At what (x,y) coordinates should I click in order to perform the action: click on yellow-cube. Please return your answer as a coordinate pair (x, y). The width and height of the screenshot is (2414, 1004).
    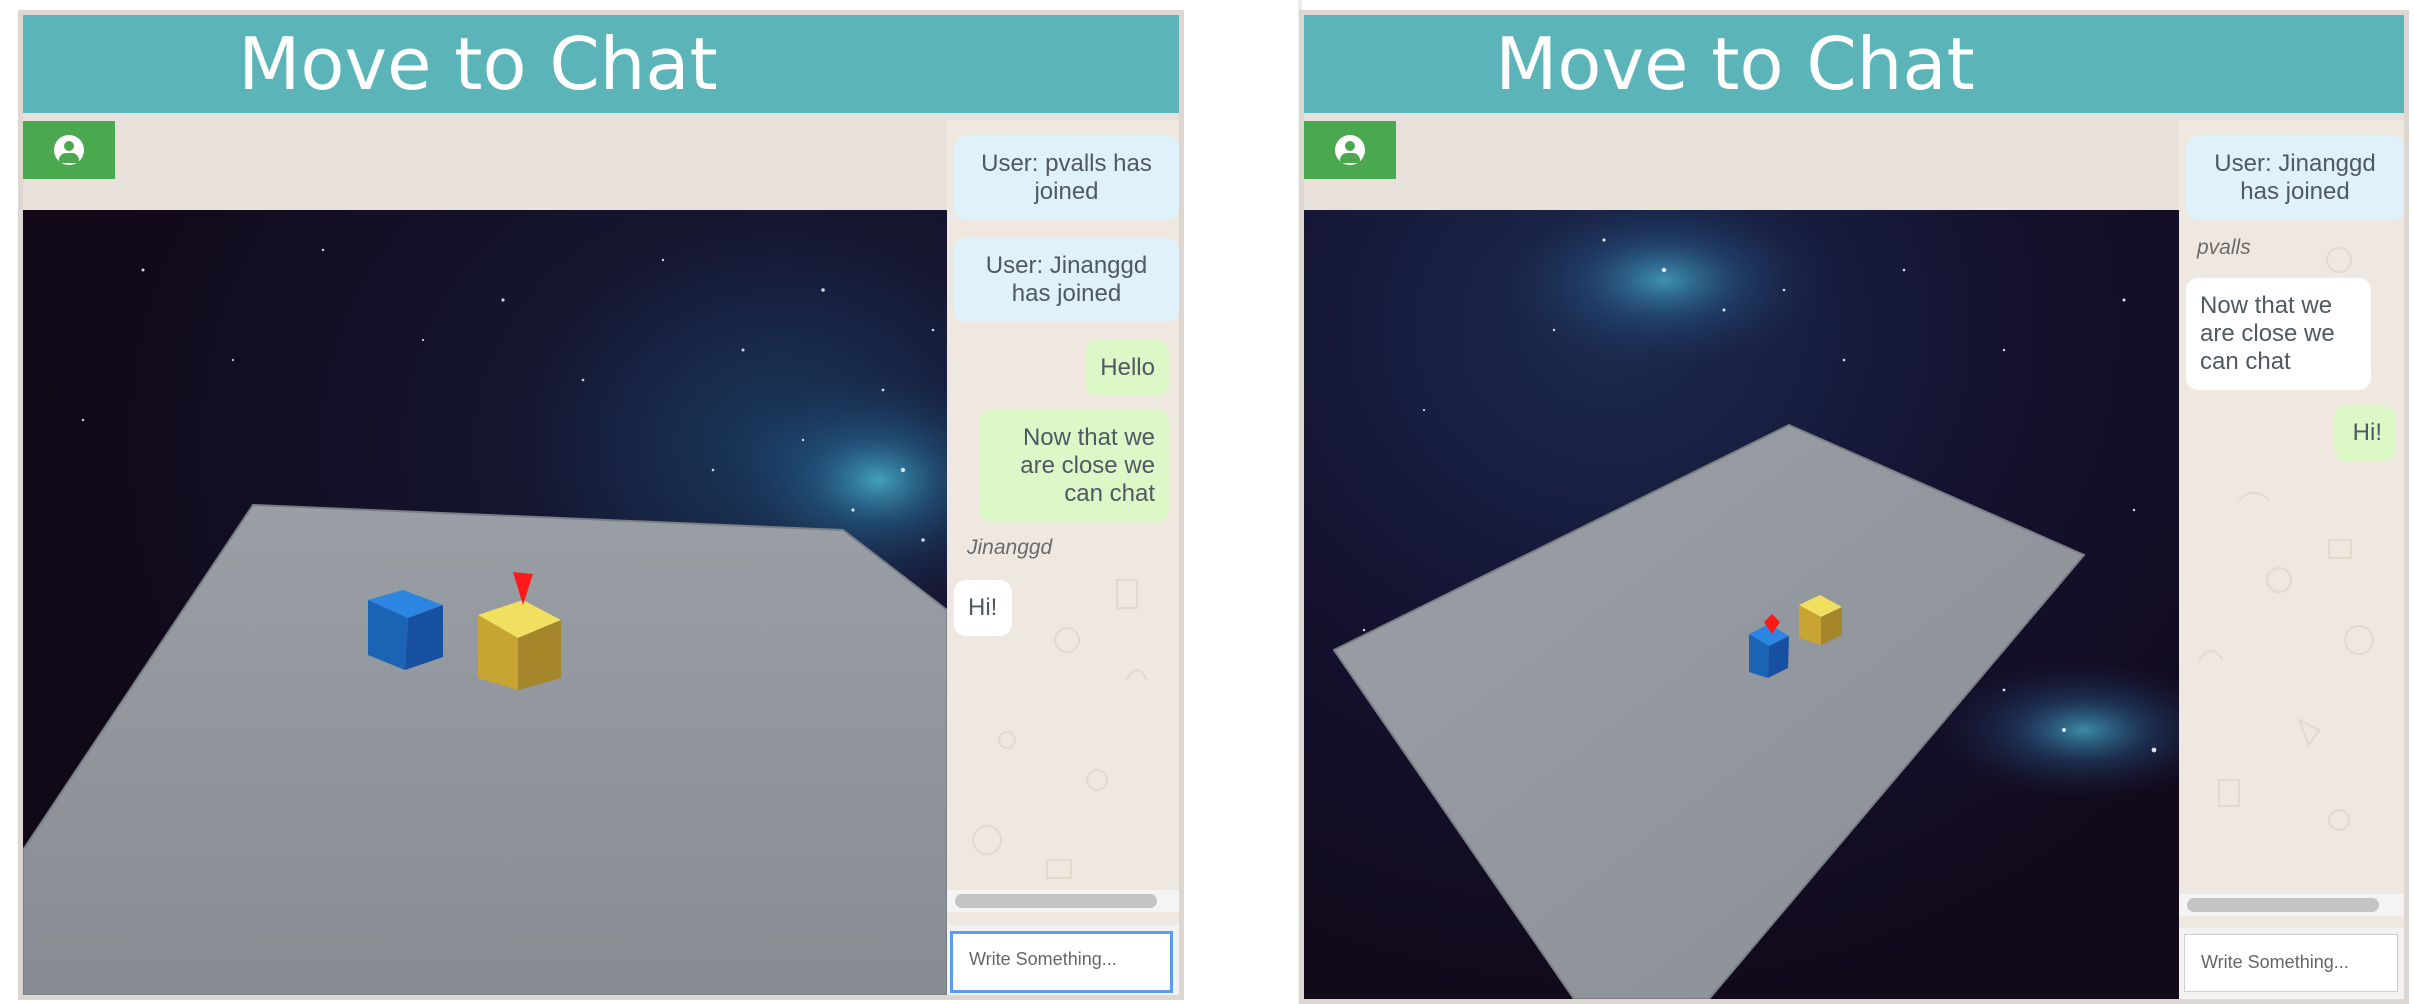
    Looking at the image, I should click on (519, 645).